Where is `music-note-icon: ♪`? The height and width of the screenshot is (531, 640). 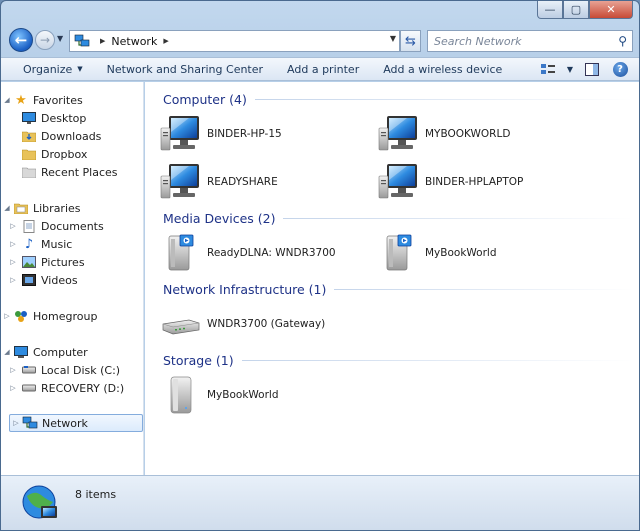
music-note-icon: ♪ is located at coordinates (29, 244).